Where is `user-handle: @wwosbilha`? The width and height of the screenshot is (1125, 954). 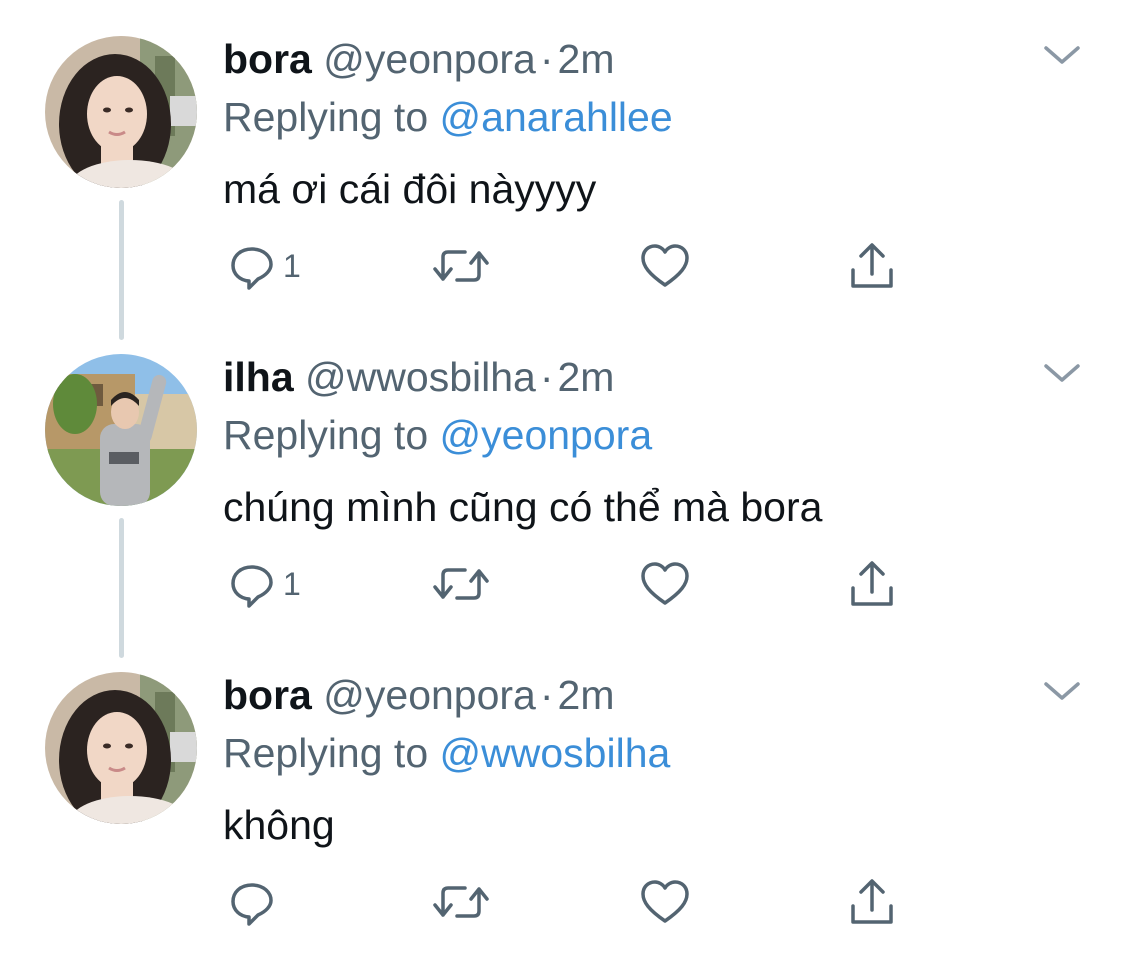 user-handle: @wwosbilha is located at coordinates (420, 377).